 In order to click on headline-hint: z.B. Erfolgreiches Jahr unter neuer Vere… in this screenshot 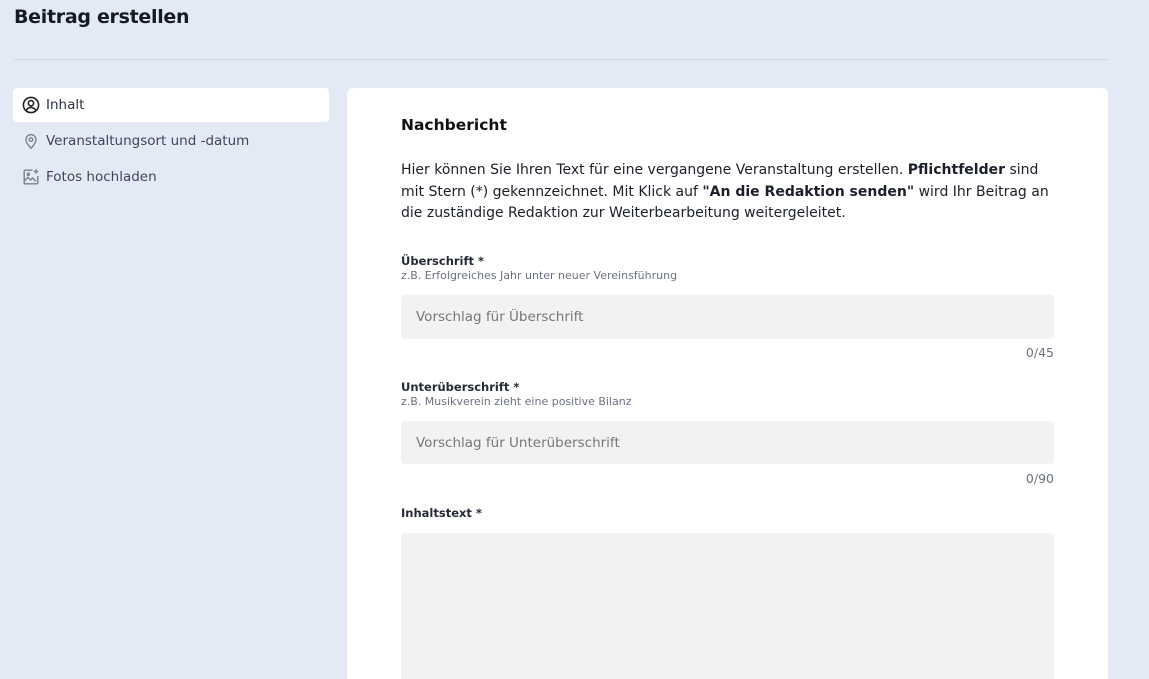, I will do `click(539, 275)`.